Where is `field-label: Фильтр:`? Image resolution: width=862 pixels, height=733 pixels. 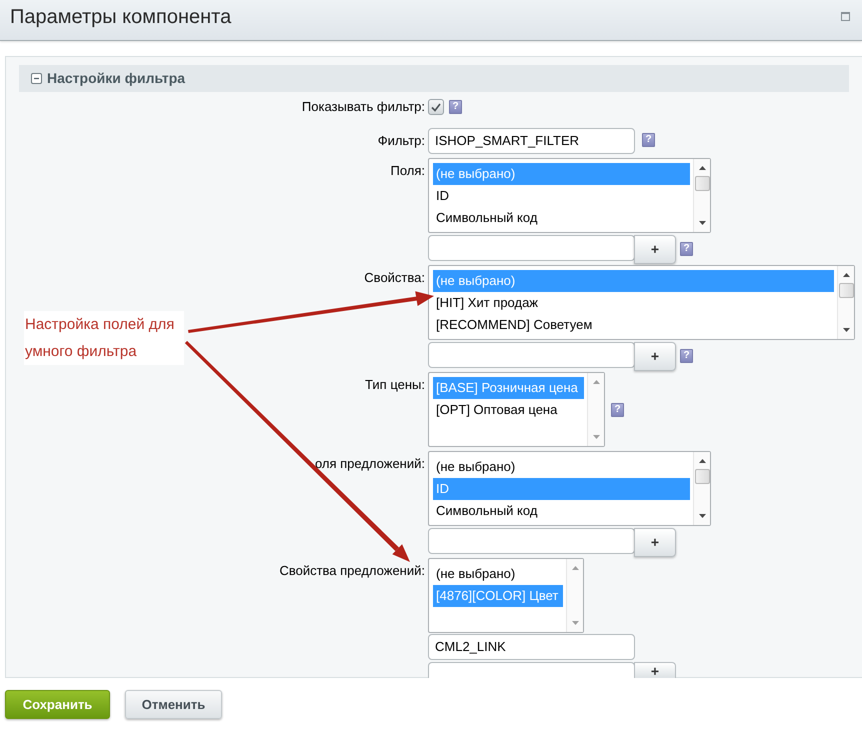
field-label: Фильтр: is located at coordinates (401, 141).